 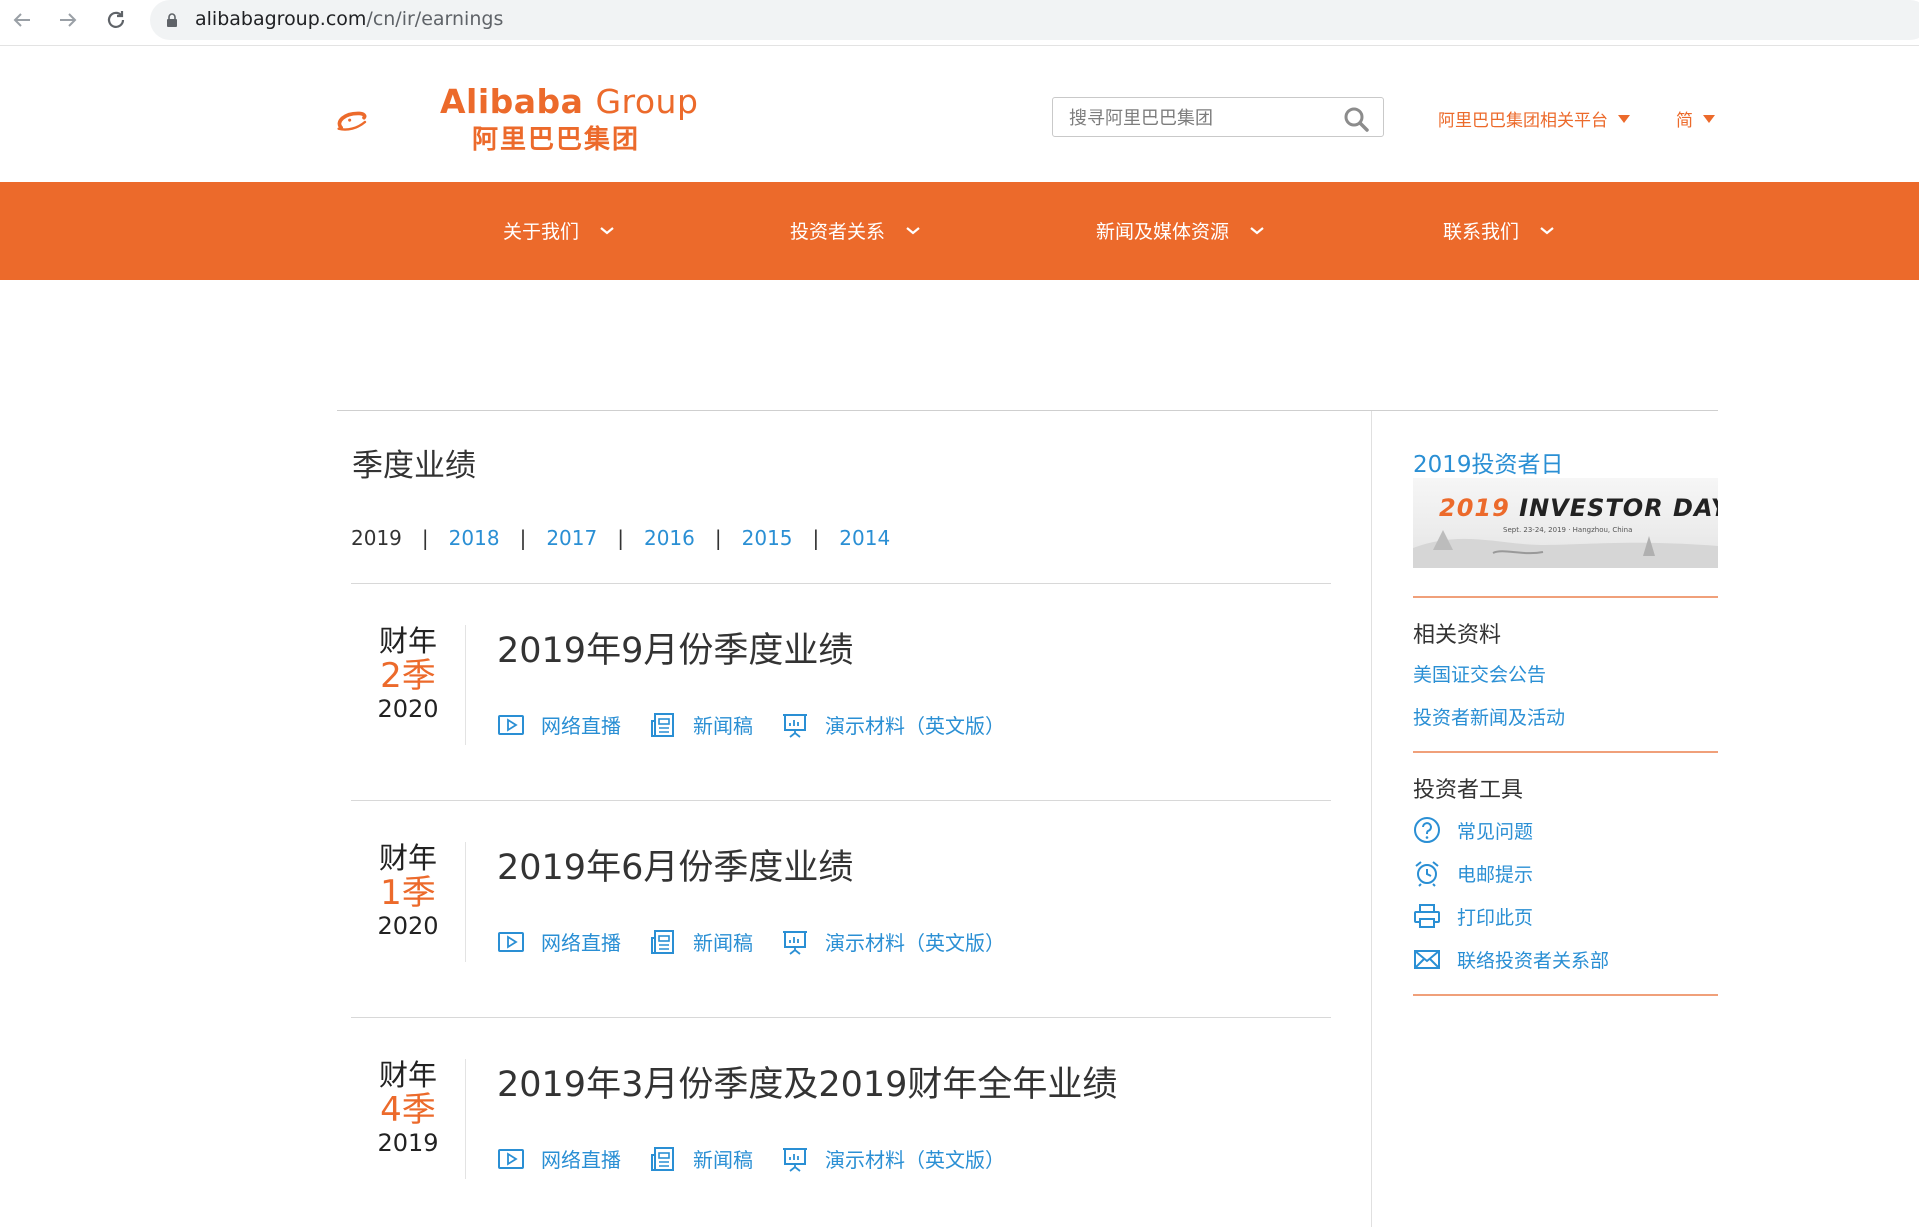 I want to click on banner-headline: 2019 INVESTOR DAY, so click(x=1578, y=508).